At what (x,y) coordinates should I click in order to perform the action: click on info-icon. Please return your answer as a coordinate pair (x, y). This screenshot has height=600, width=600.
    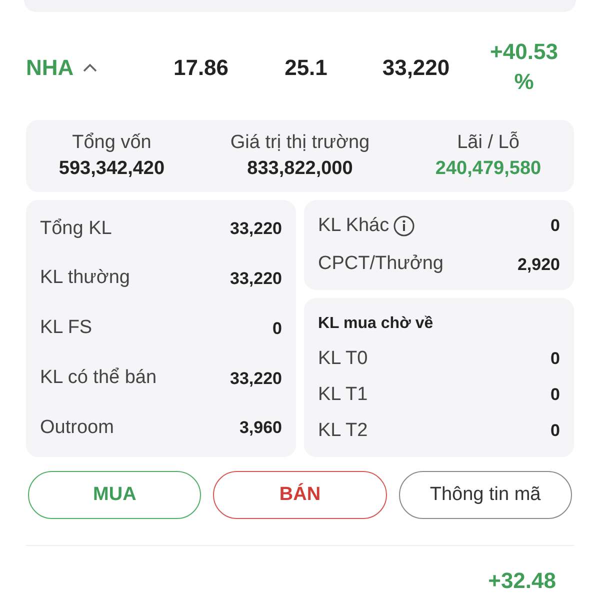
    Looking at the image, I should click on (404, 225).